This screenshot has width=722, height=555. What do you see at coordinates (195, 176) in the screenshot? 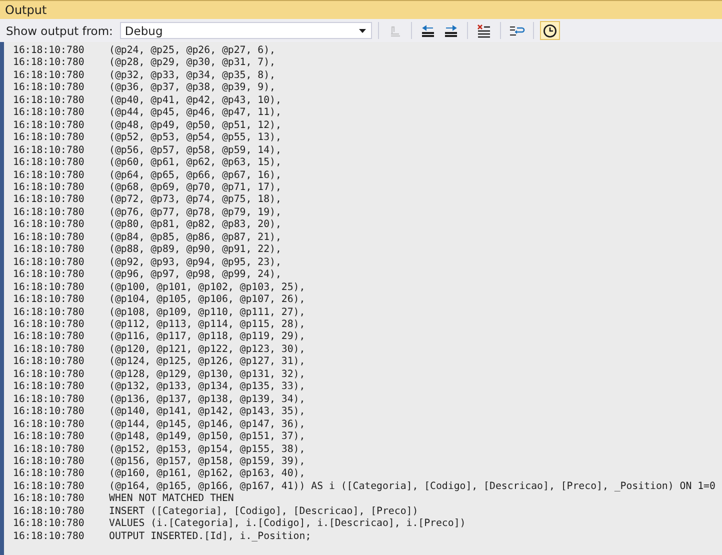
I see `output-line: (@p64, @p65, @p66, @p67, 16),` at bounding box center [195, 176].